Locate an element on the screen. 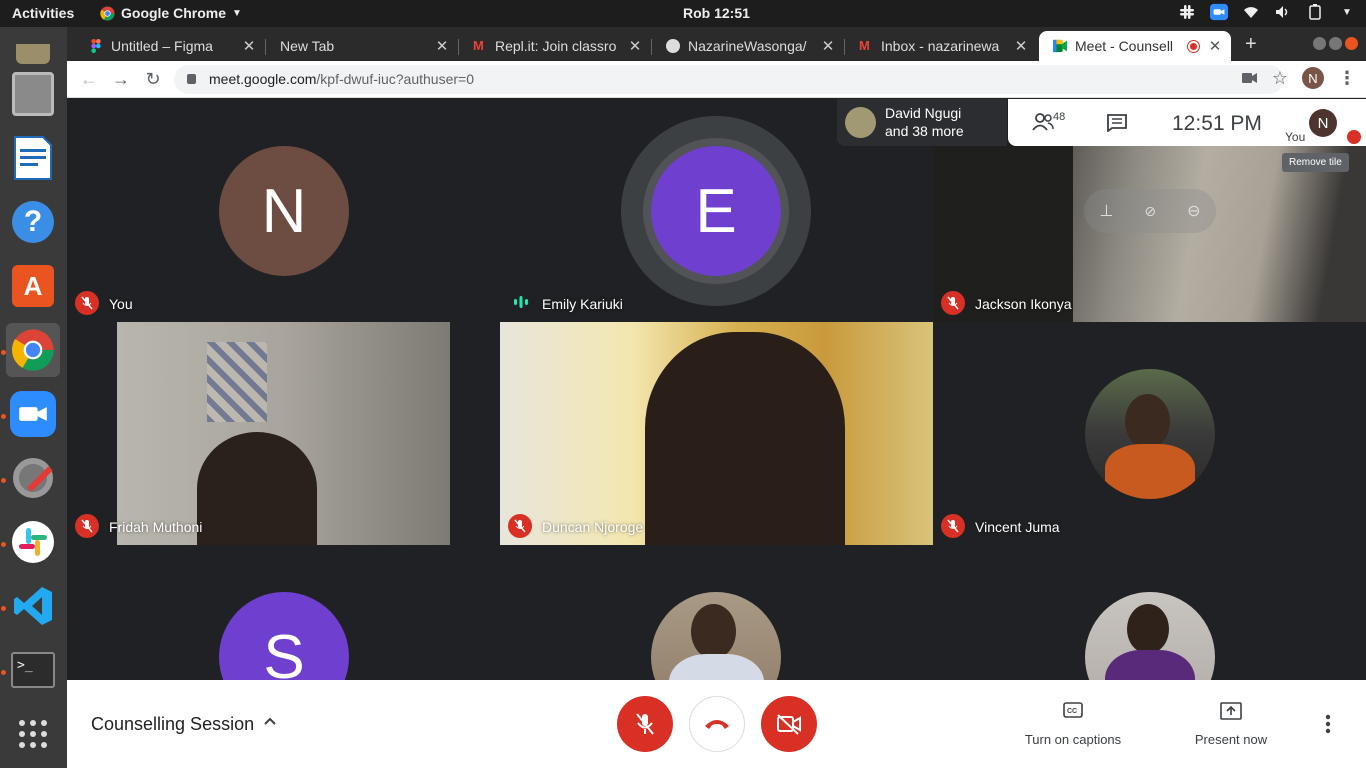  new-tab-button: + is located at coordinates (1251, 44).